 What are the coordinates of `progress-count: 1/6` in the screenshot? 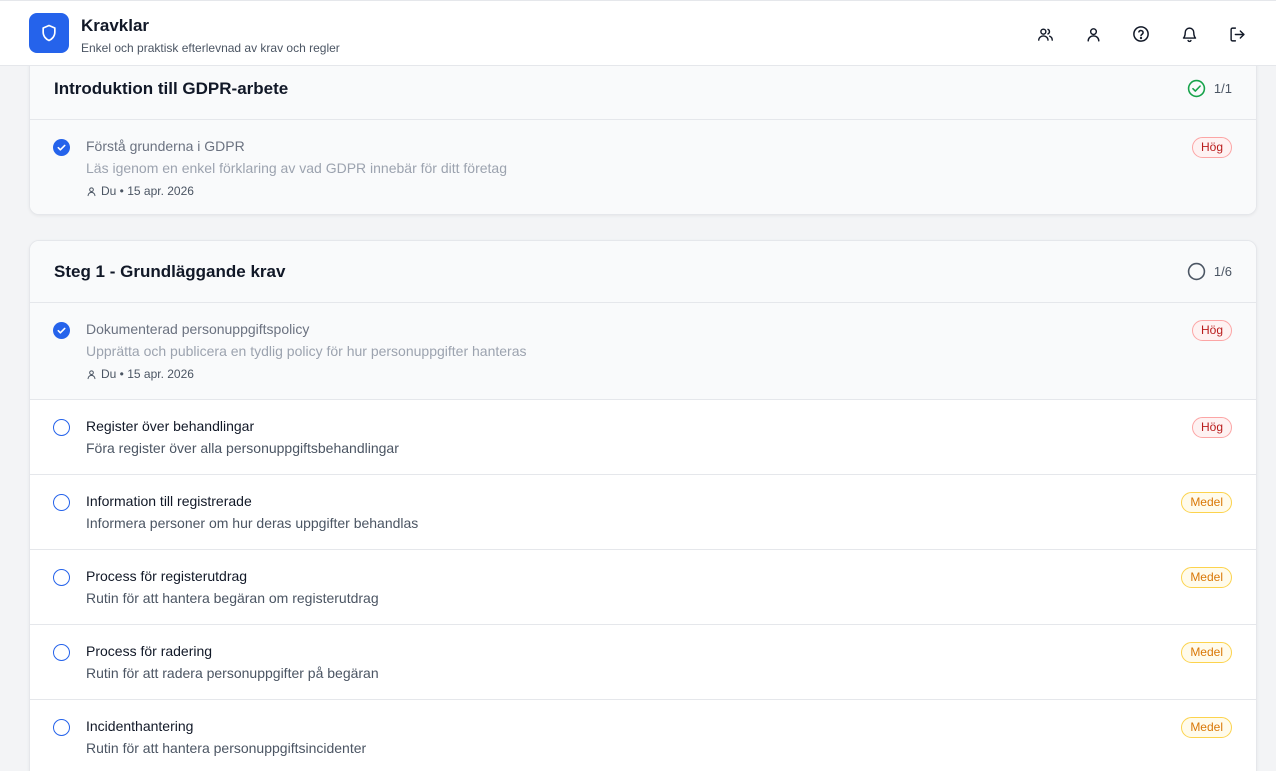 It's located at (1222, 271).